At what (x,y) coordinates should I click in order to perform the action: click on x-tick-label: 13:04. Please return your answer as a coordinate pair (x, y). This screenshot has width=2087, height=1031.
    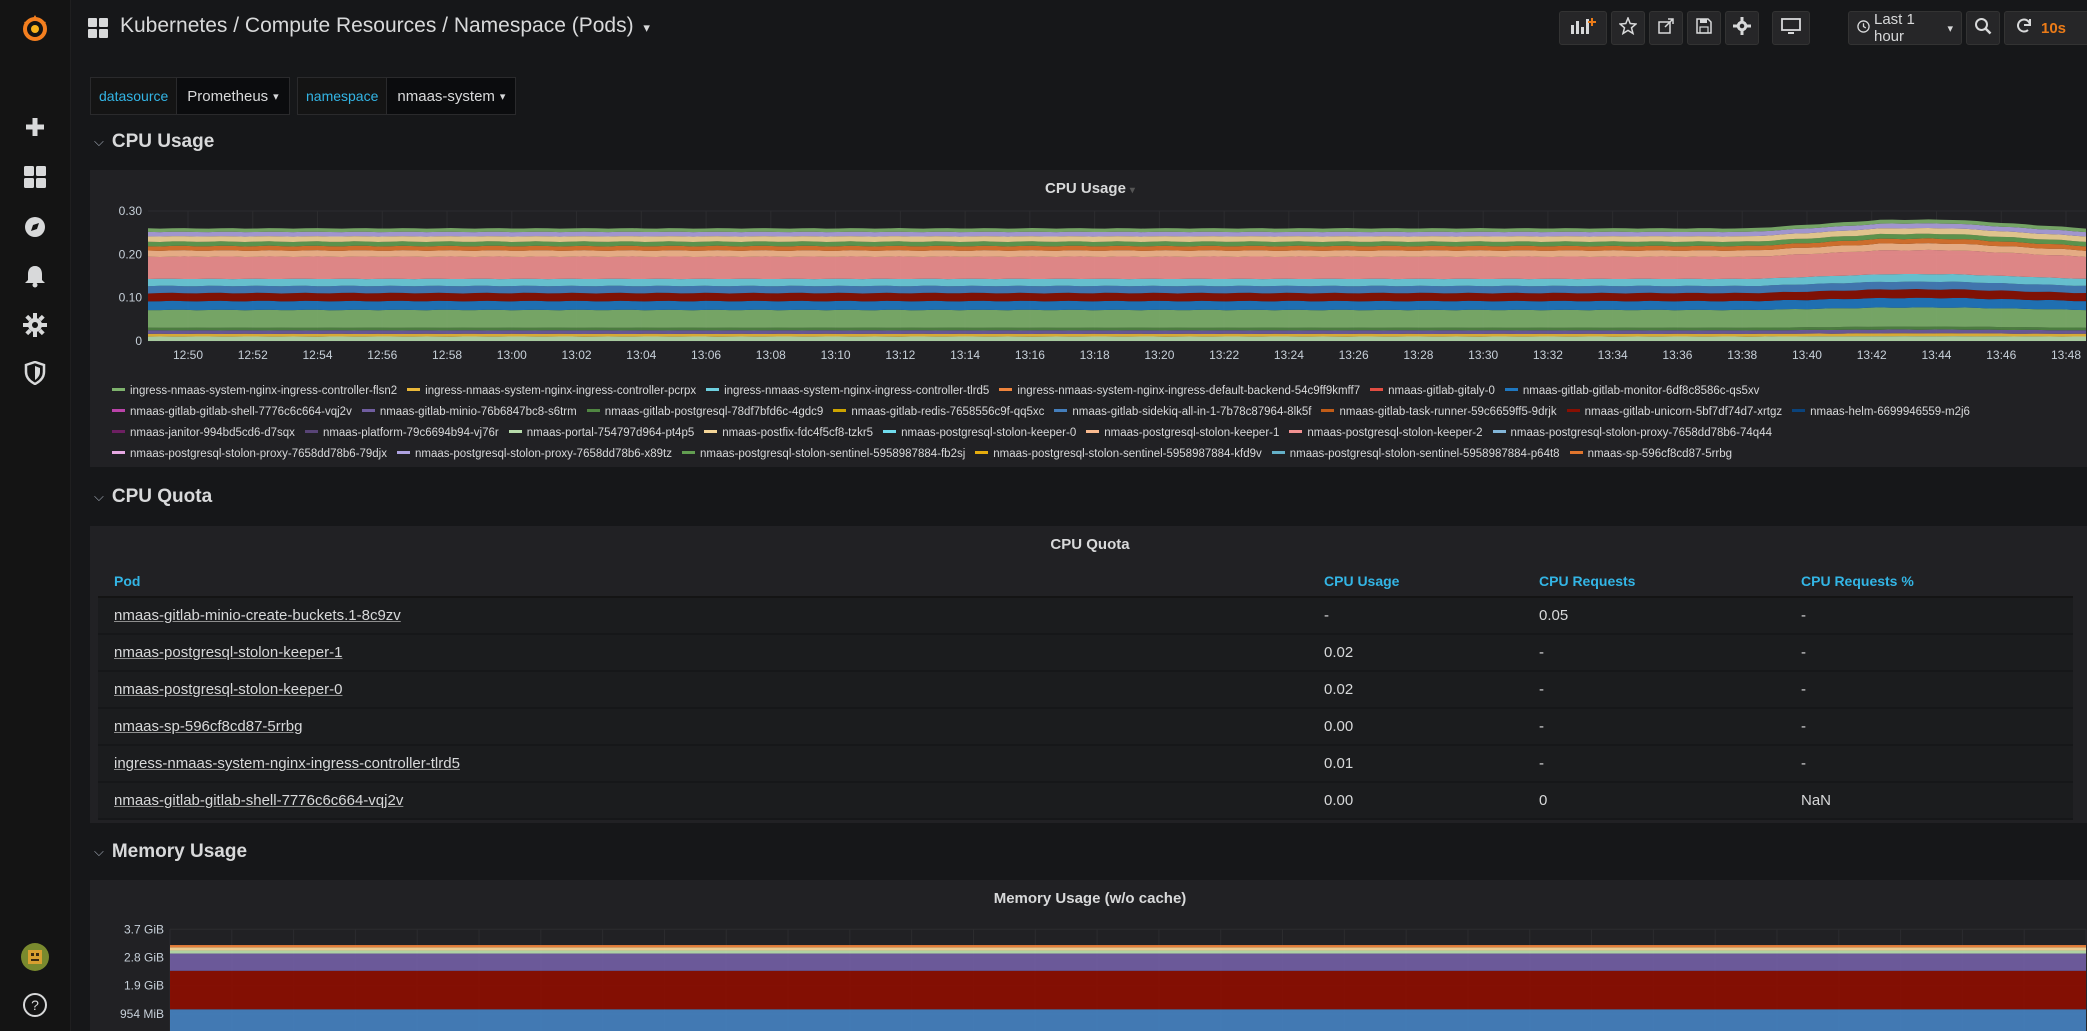
    Looking at the image, I should click on (641, 355).